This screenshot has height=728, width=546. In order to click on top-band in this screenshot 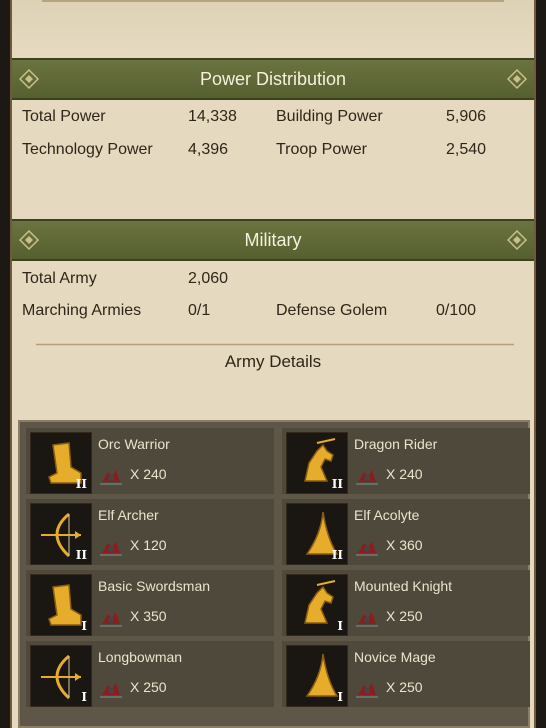, I will do `click(273, 26)`.